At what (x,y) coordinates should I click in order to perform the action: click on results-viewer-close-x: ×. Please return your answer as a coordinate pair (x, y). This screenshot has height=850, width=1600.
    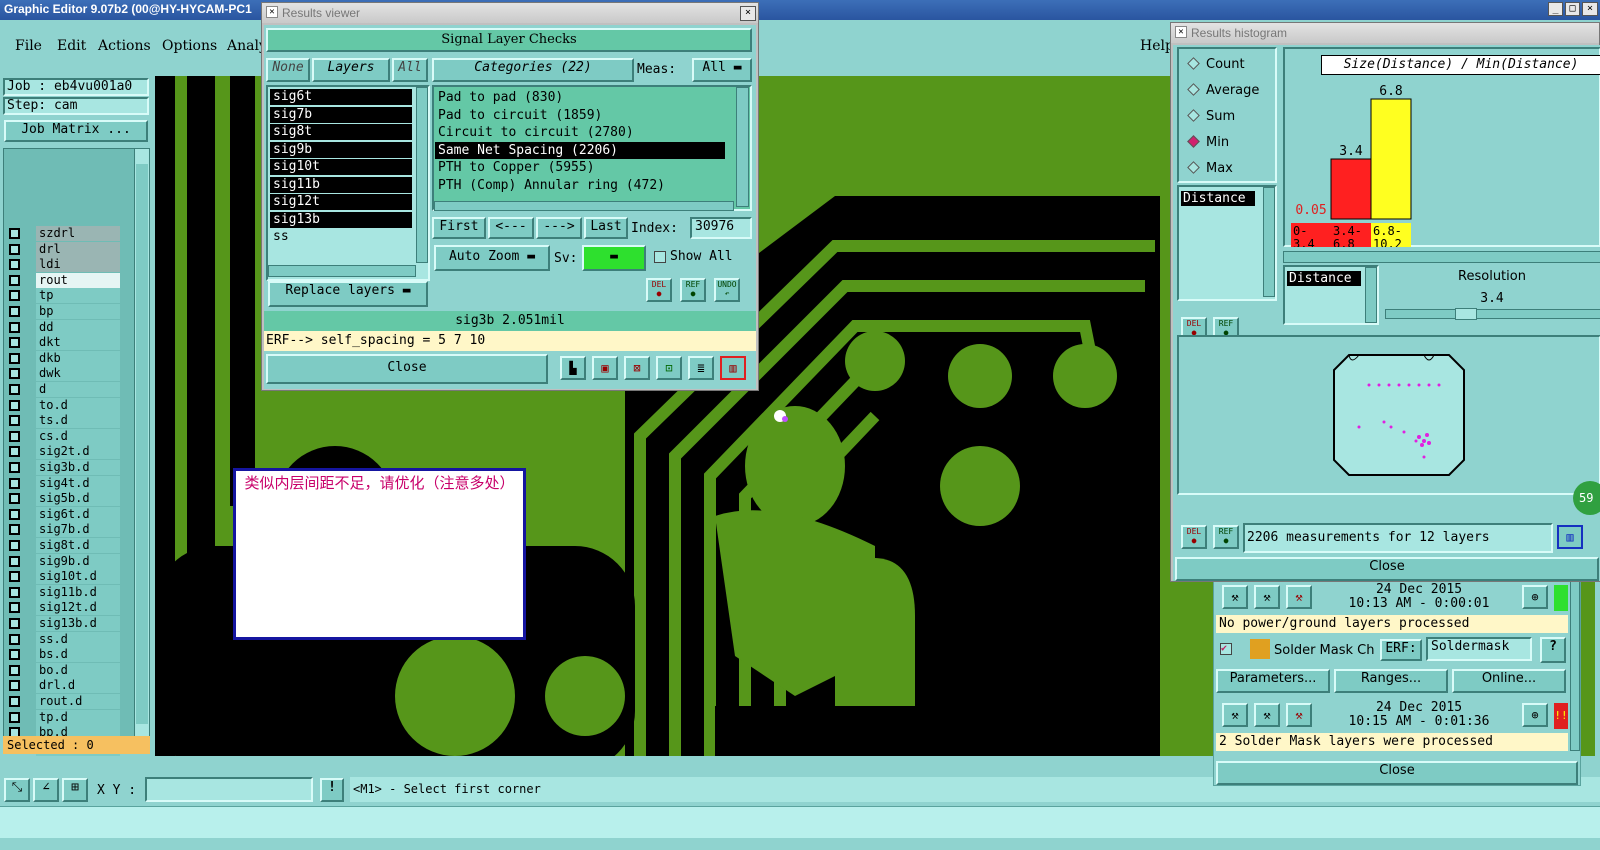
    Looking at the image, I should click on (748, 13).